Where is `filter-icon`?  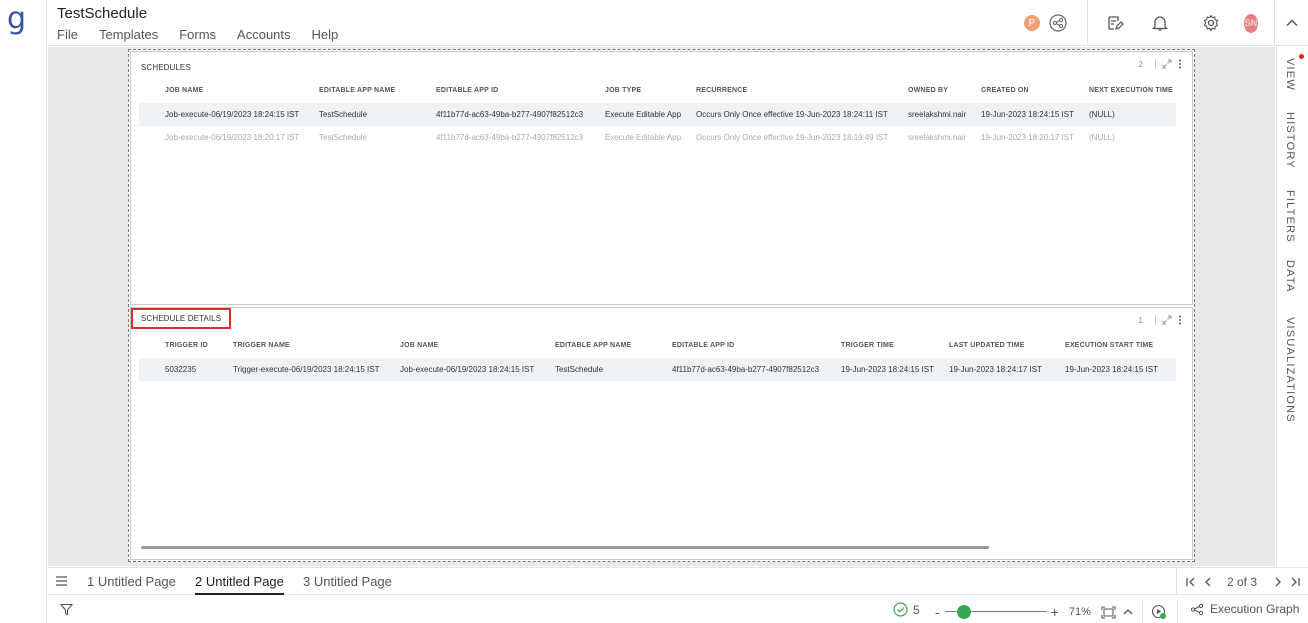 filter-icon is located at coordinates (66, 609).